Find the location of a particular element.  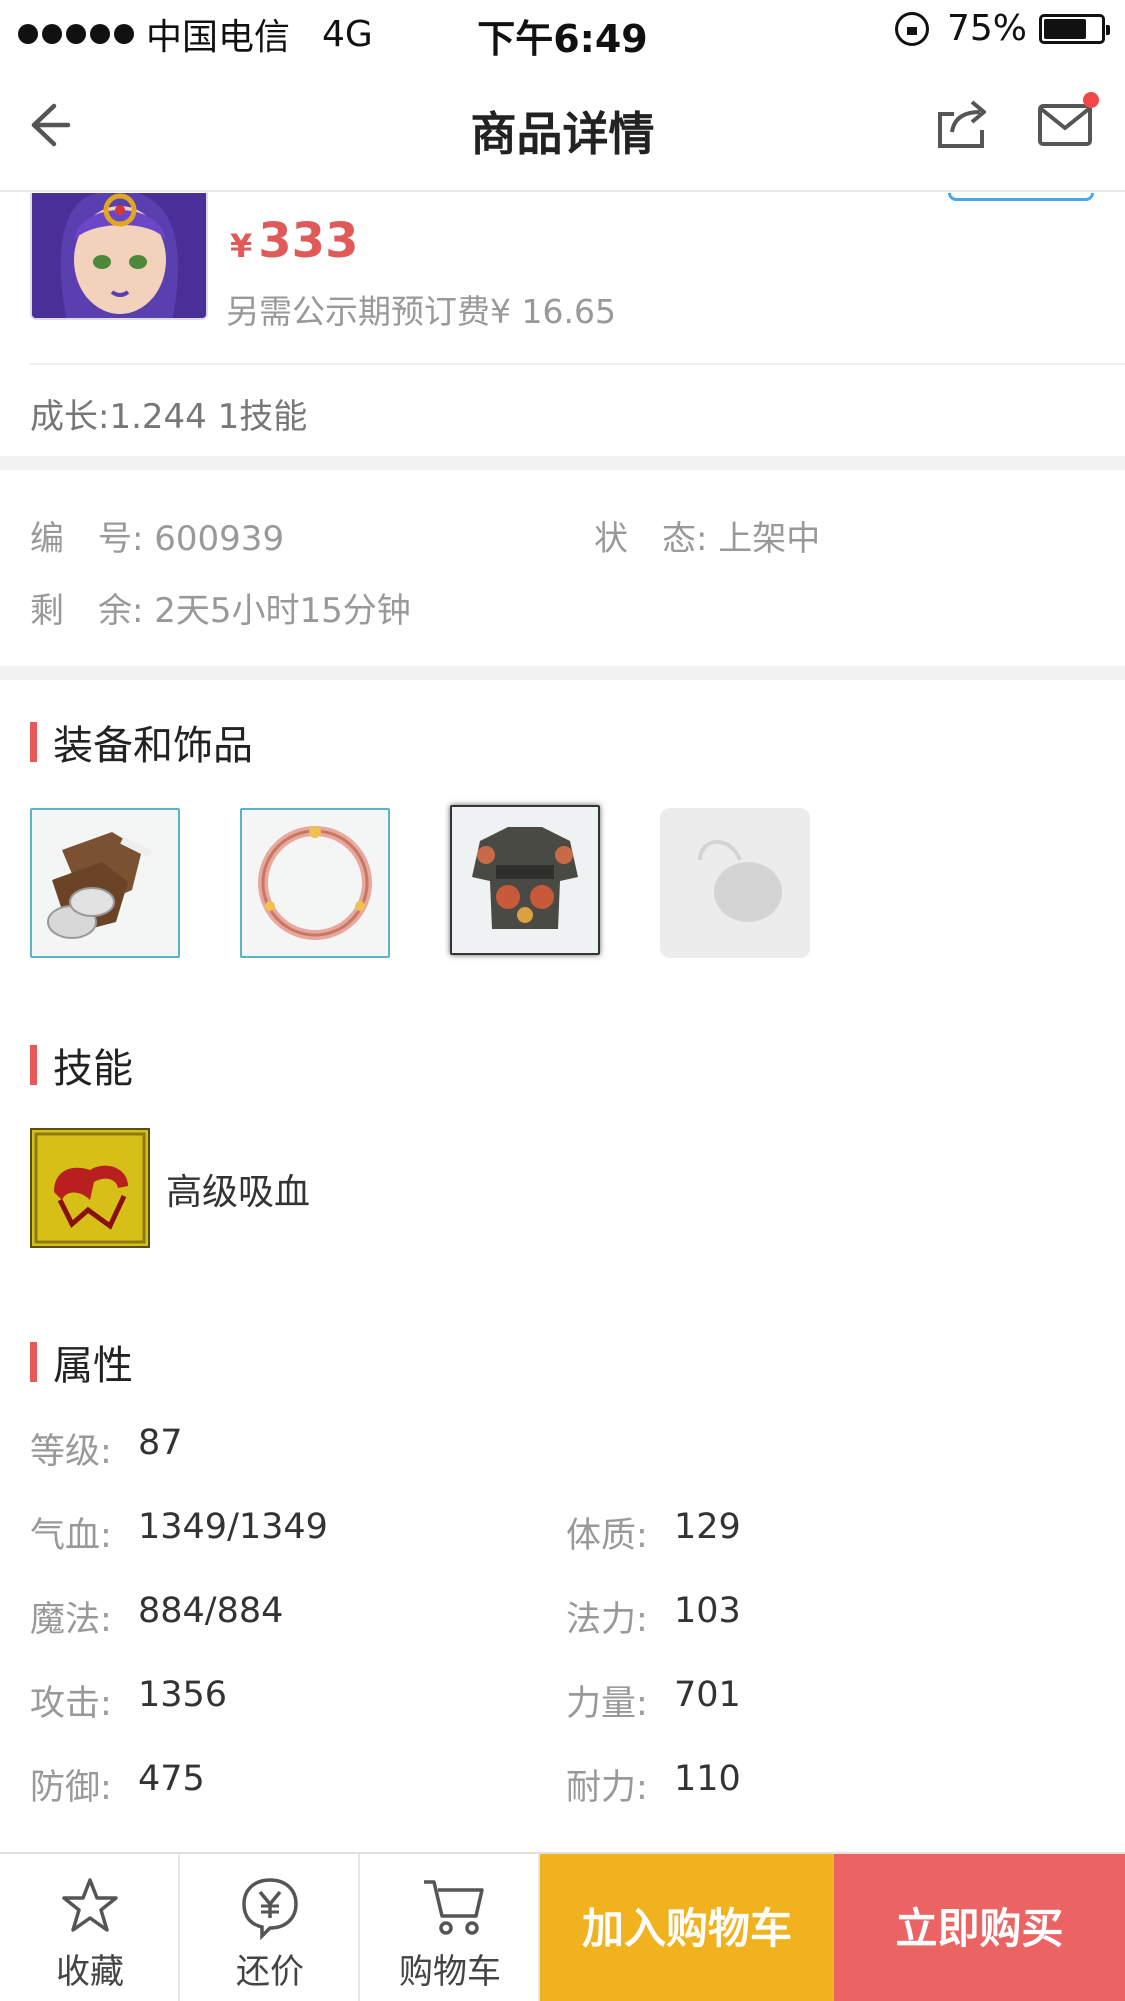

attribute-value: 129 is located at coordinates (707, 1527).